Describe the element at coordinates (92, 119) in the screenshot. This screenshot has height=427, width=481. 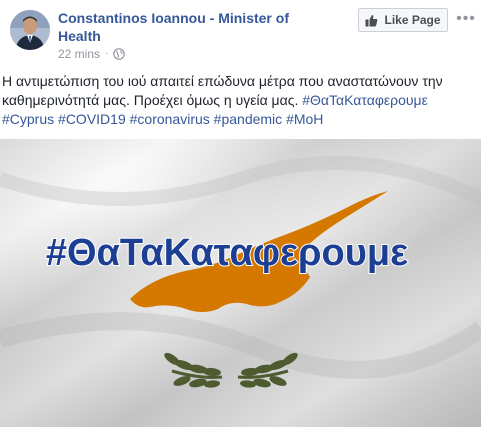
I see `hashtag-link: #COVID19` at that location.